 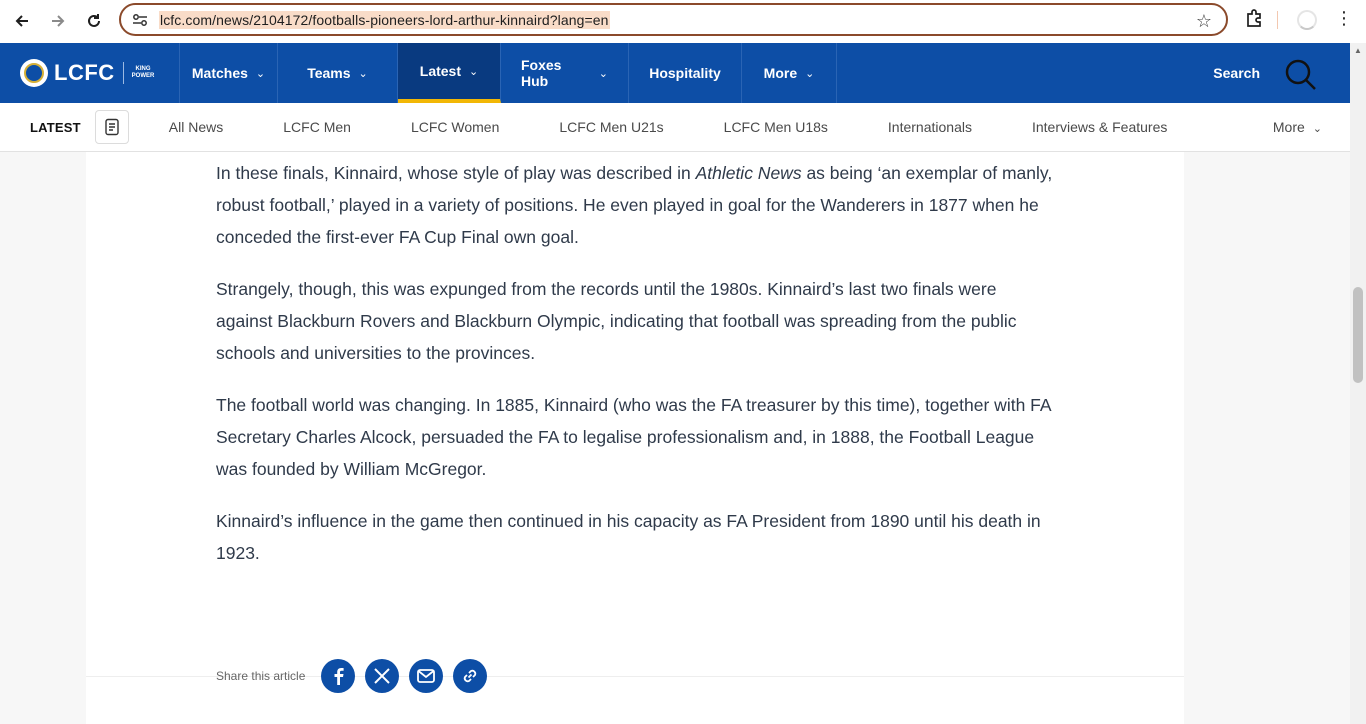 I want to click on toolbar-divider, so click(x=1277, y=20).